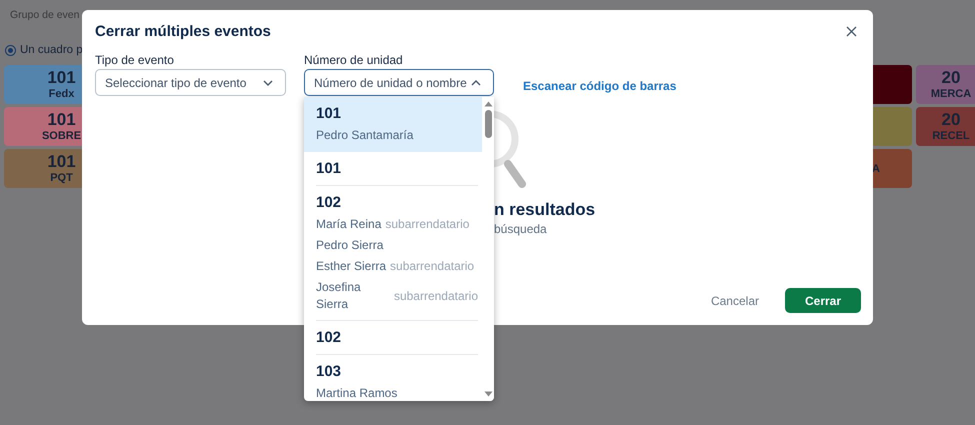 The image size is (975, 425). What do you see at coordinates (45, 15) in the screenshot?
I see `filter-label: Grupo de even` at bounding box center [45, 15].